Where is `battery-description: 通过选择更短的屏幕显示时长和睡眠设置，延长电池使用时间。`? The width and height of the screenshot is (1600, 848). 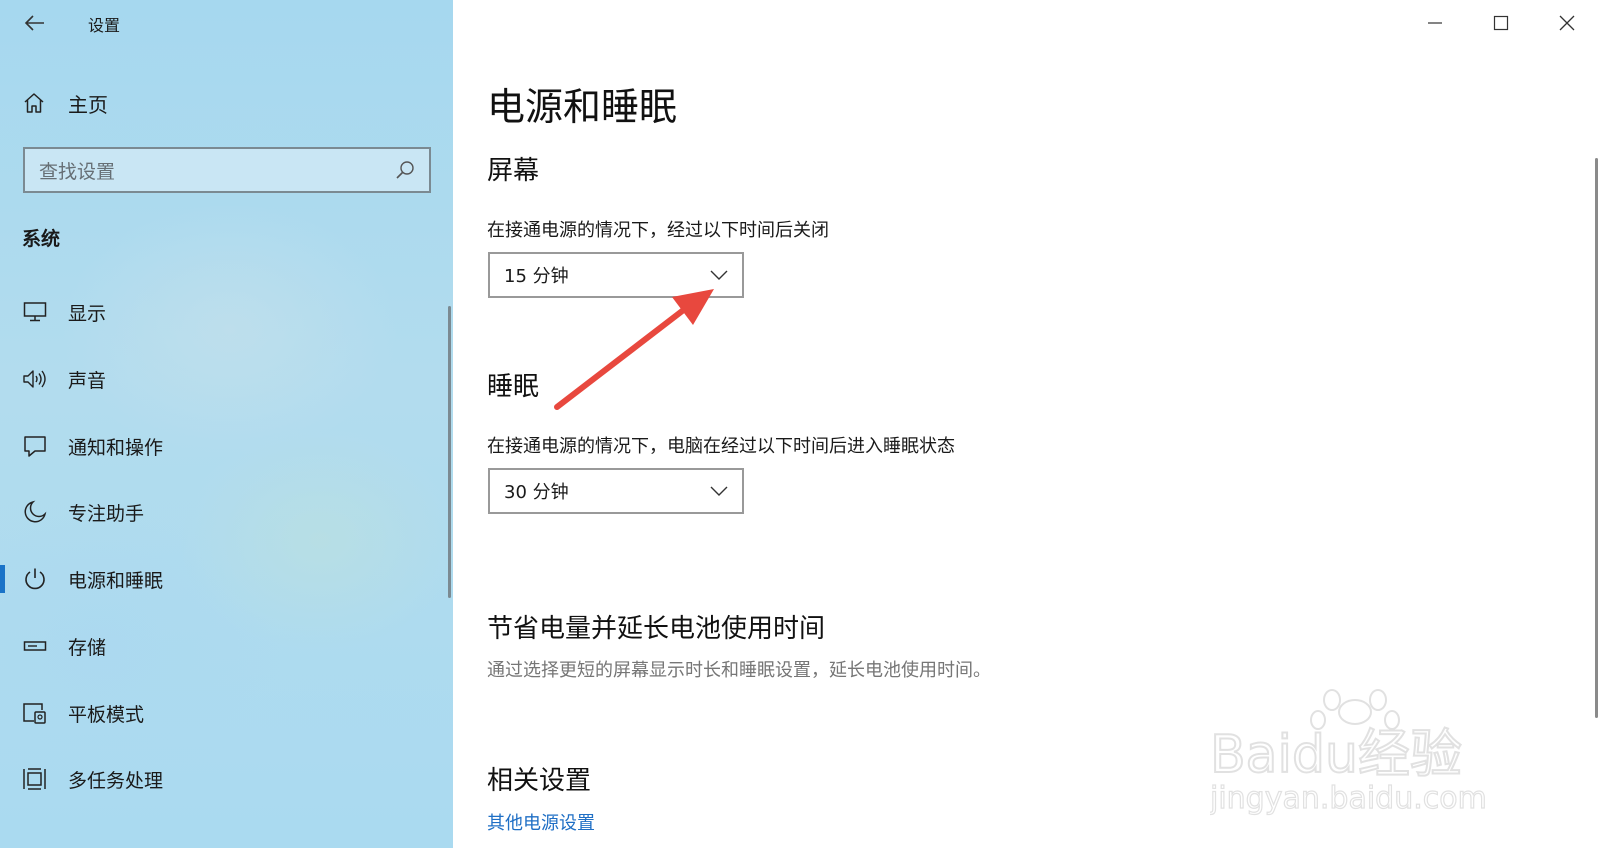 battery-description: 通过选择更短的屏幕显示时长和睡眠设置，延长电池使用时间。 is located at coordinates (739, 670).